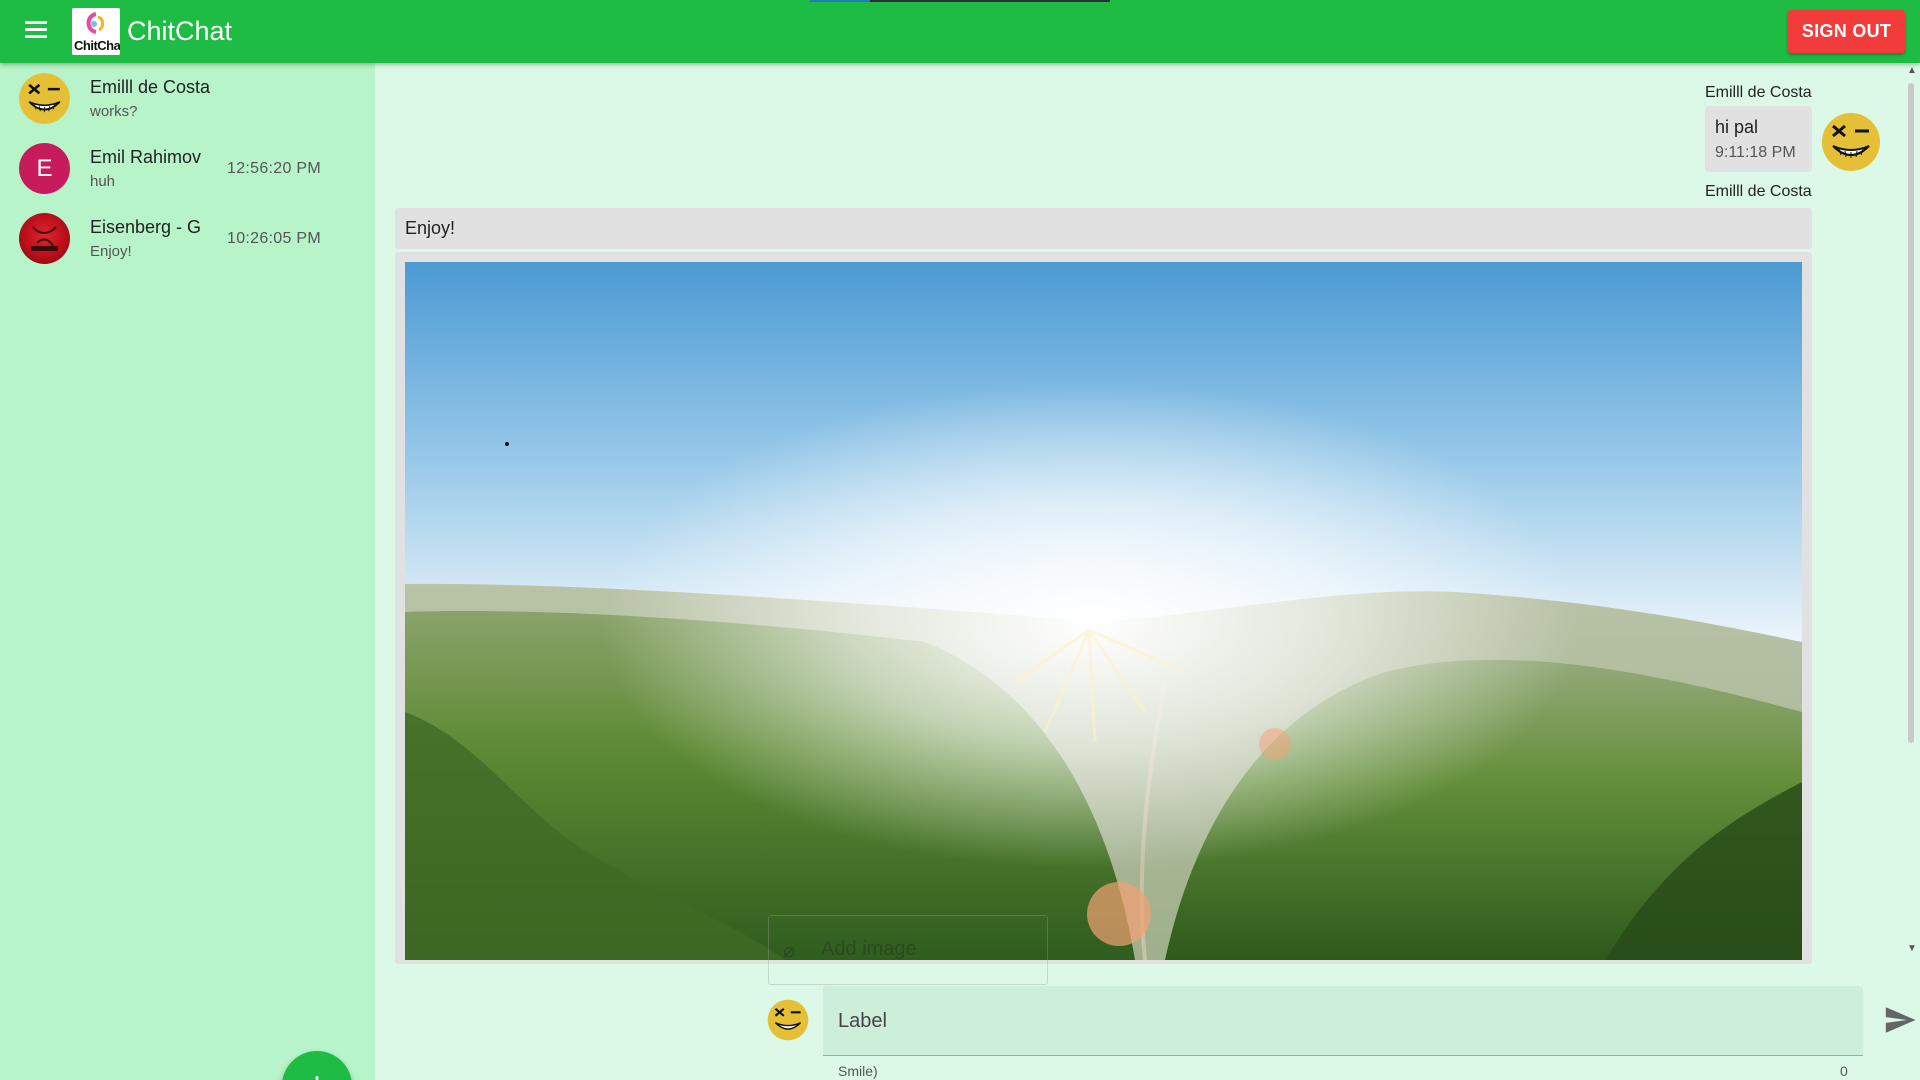  Describe the element at coordinates (187, 238) in the screenshot. I see `conversation-item: Eisenberg - G Enjoy! 10:26:05 PM` at that location.